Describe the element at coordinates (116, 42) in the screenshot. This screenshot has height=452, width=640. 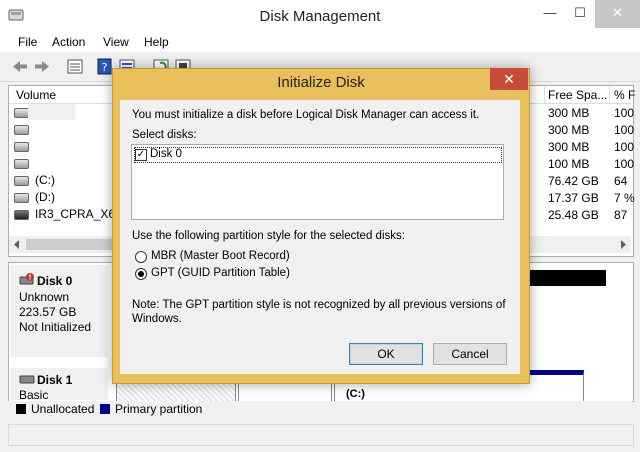
I see `menu-view: View` at that location.